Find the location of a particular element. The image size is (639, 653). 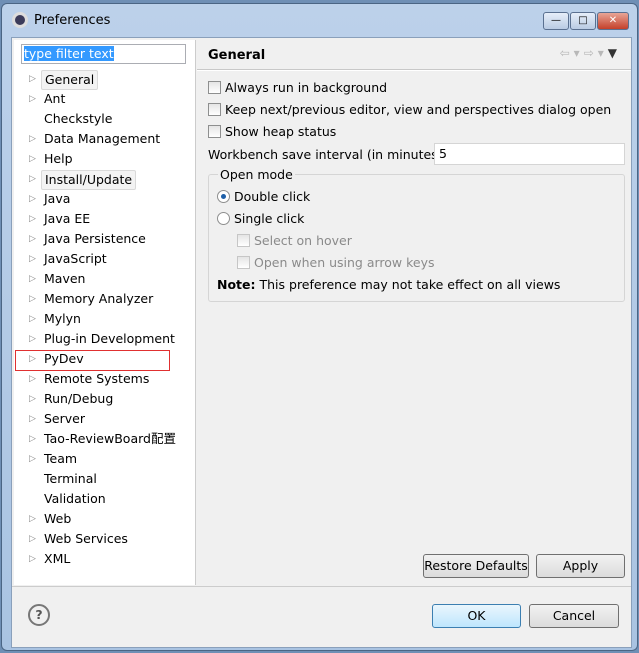

view-menu-icon: ▼ is located at coordinates (614, 53).